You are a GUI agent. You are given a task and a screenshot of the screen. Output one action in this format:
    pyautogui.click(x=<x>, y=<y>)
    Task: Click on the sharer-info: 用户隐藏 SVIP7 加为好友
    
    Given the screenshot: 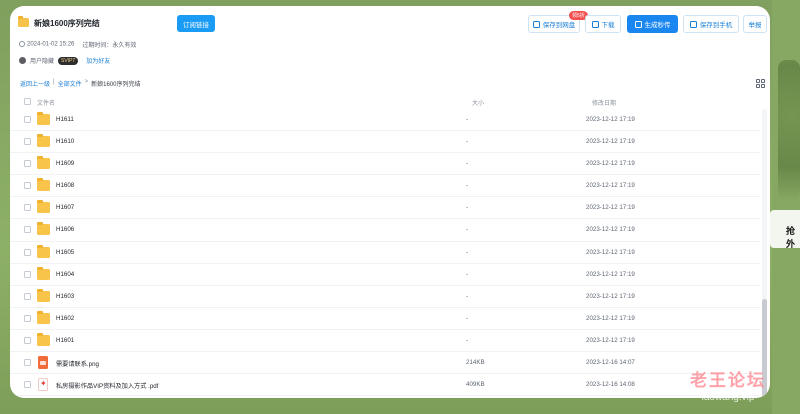 What is the action you would take?
    pyautogui.click(x=64, y=60)
    